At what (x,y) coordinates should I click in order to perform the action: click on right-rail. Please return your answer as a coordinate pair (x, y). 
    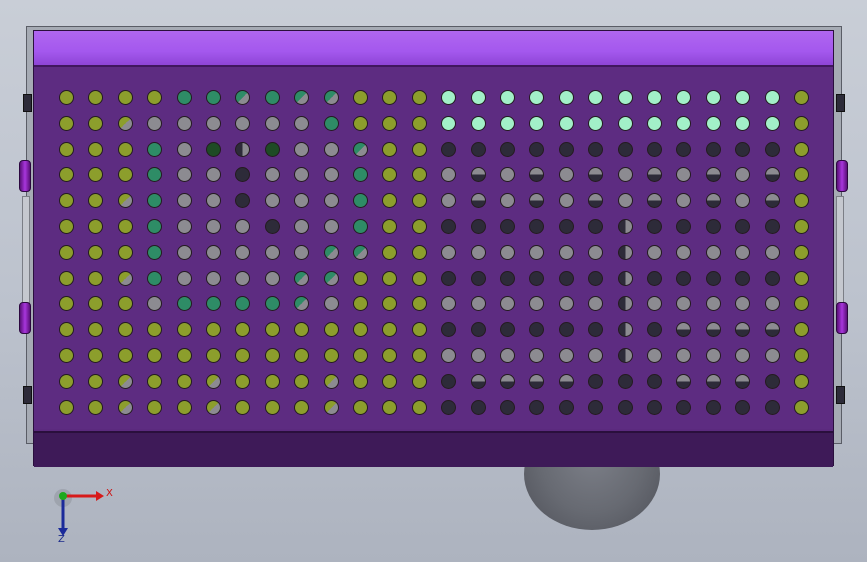
    Looking at the image, I should click on (840, 253).